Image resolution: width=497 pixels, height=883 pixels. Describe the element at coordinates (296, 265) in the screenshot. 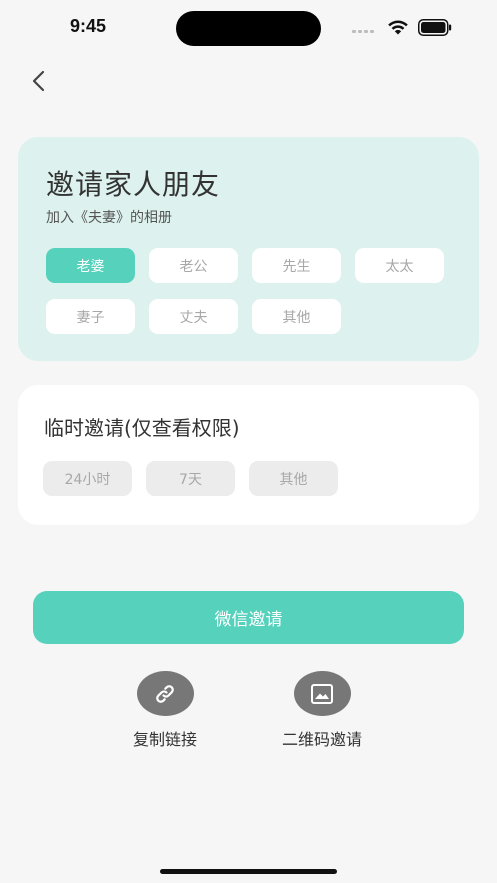

I see `role-chip-mister: 先生` at that location.